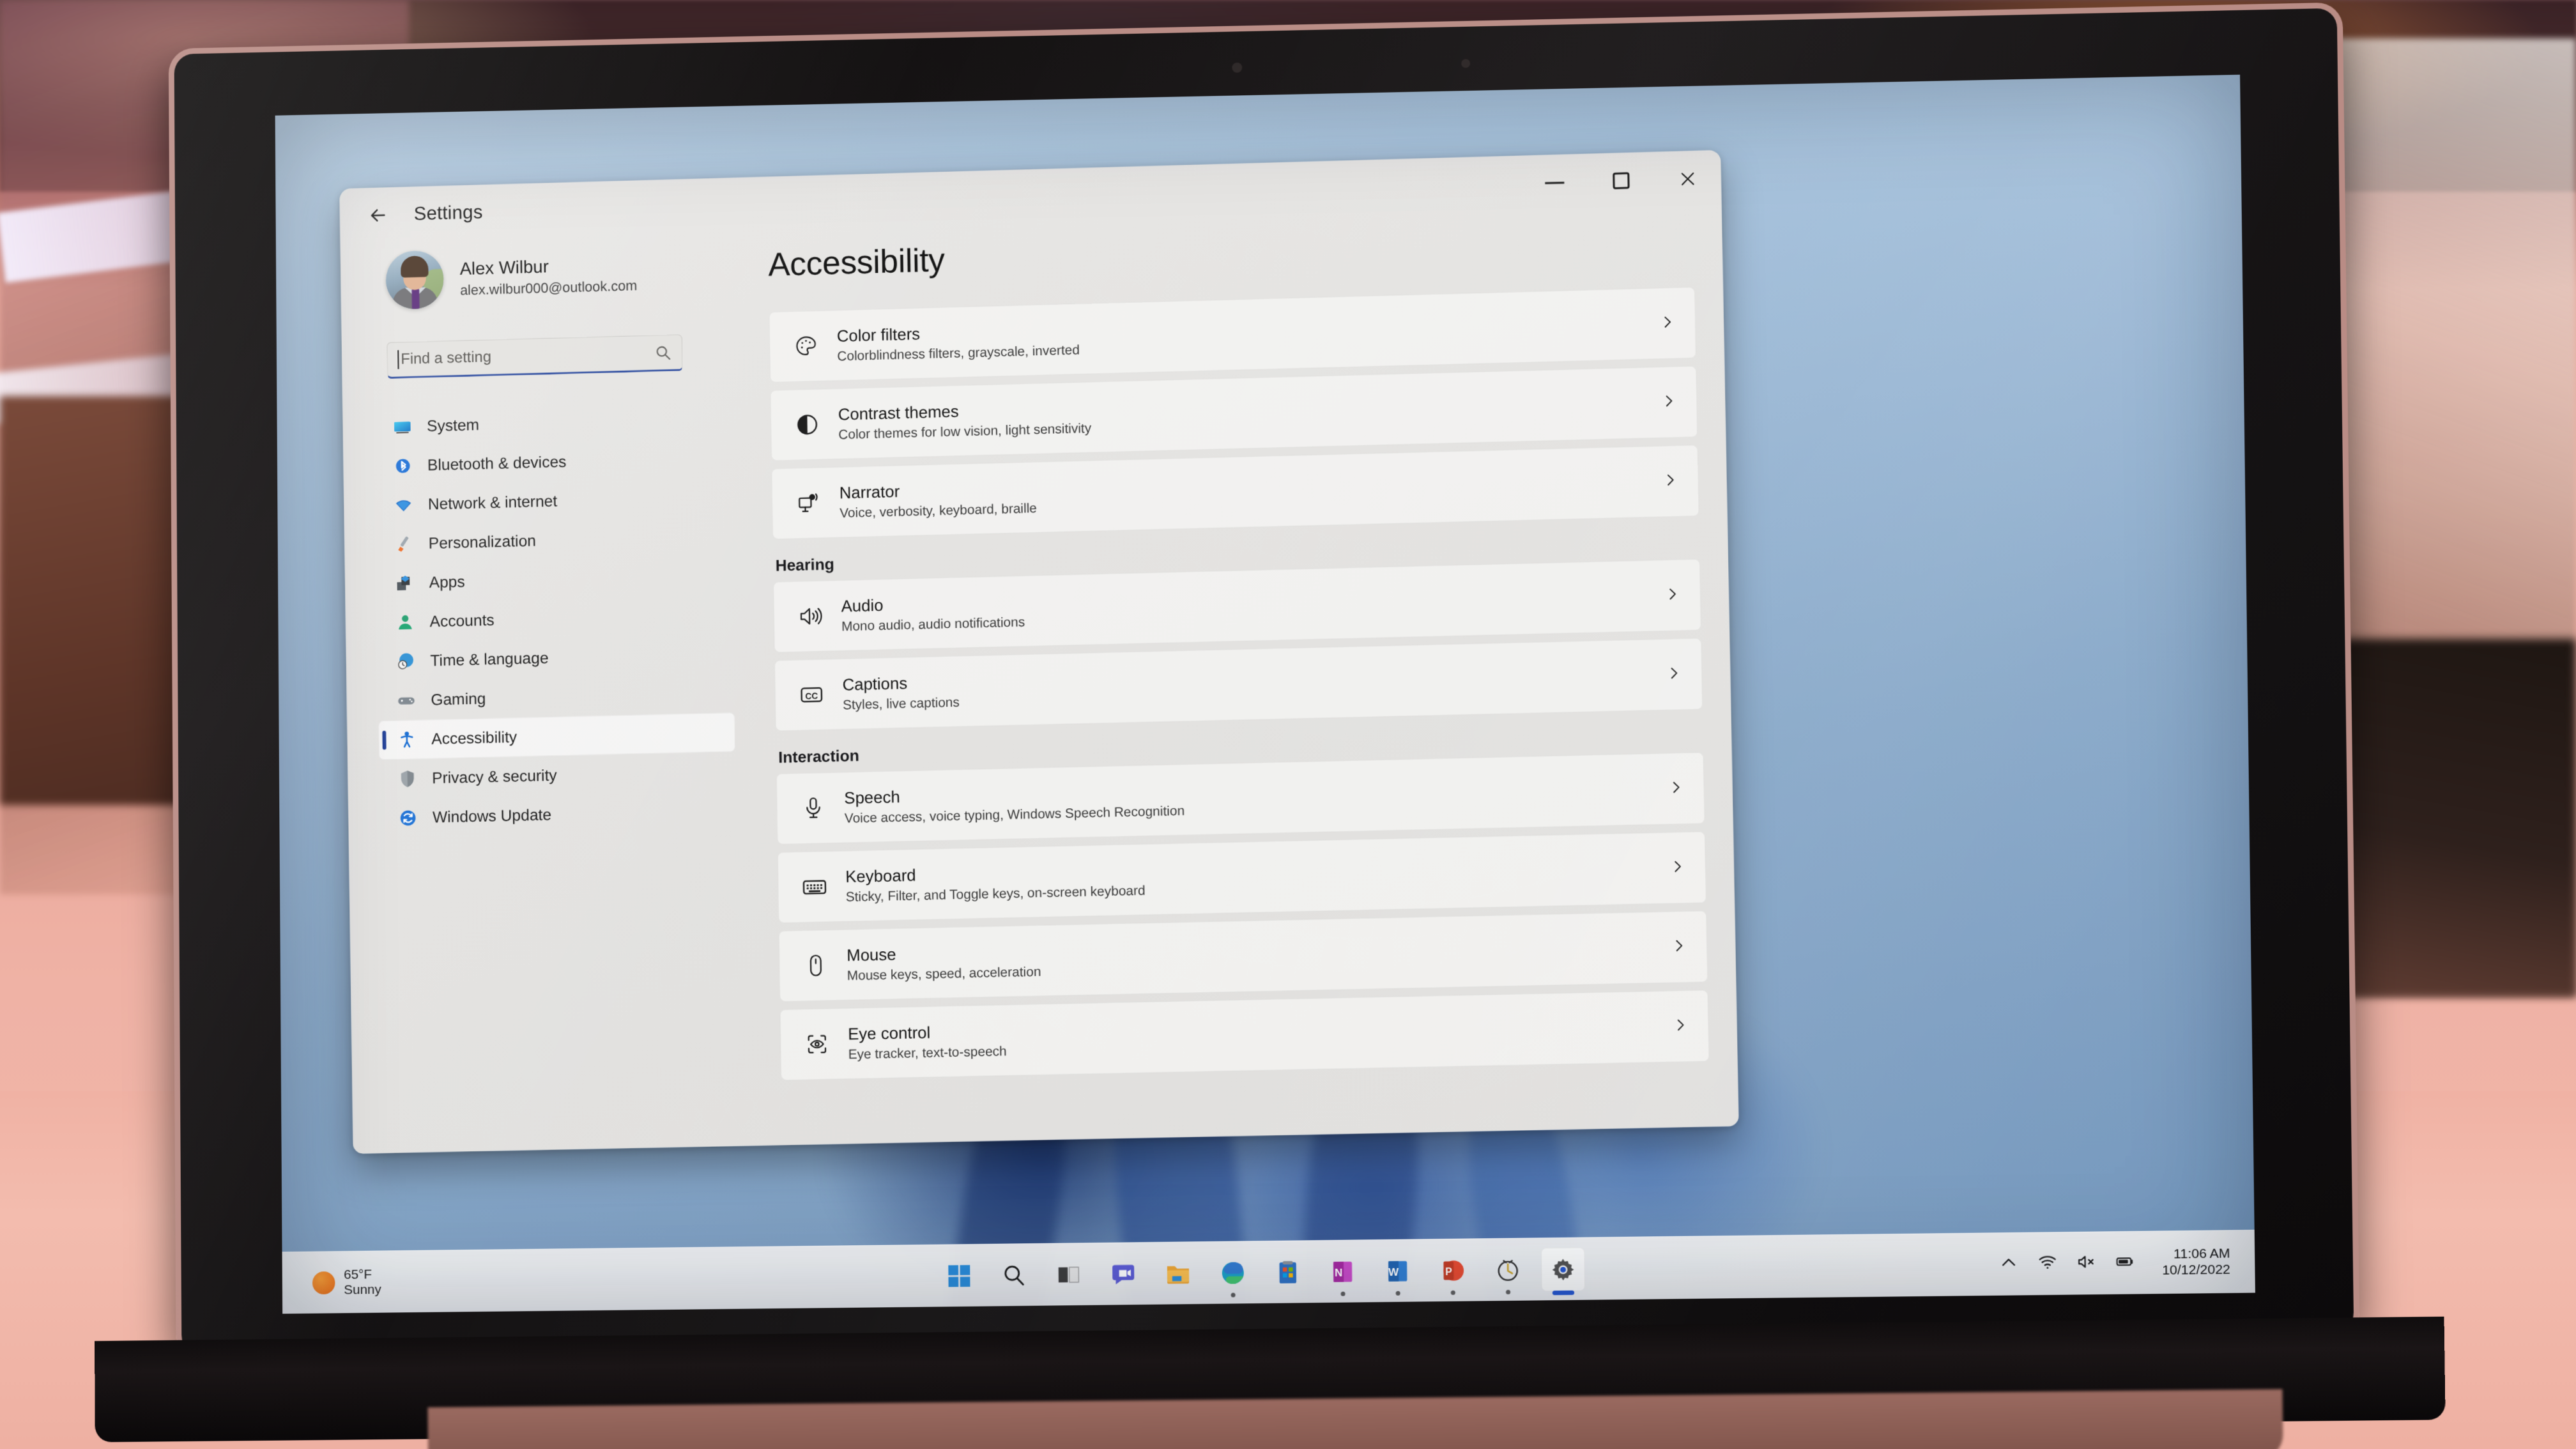 The image size is (2576, 1449). Describe the element at coordinates (2201, 1254) in the screenshot. I see `clock-time: 11:06 AM` at that location.